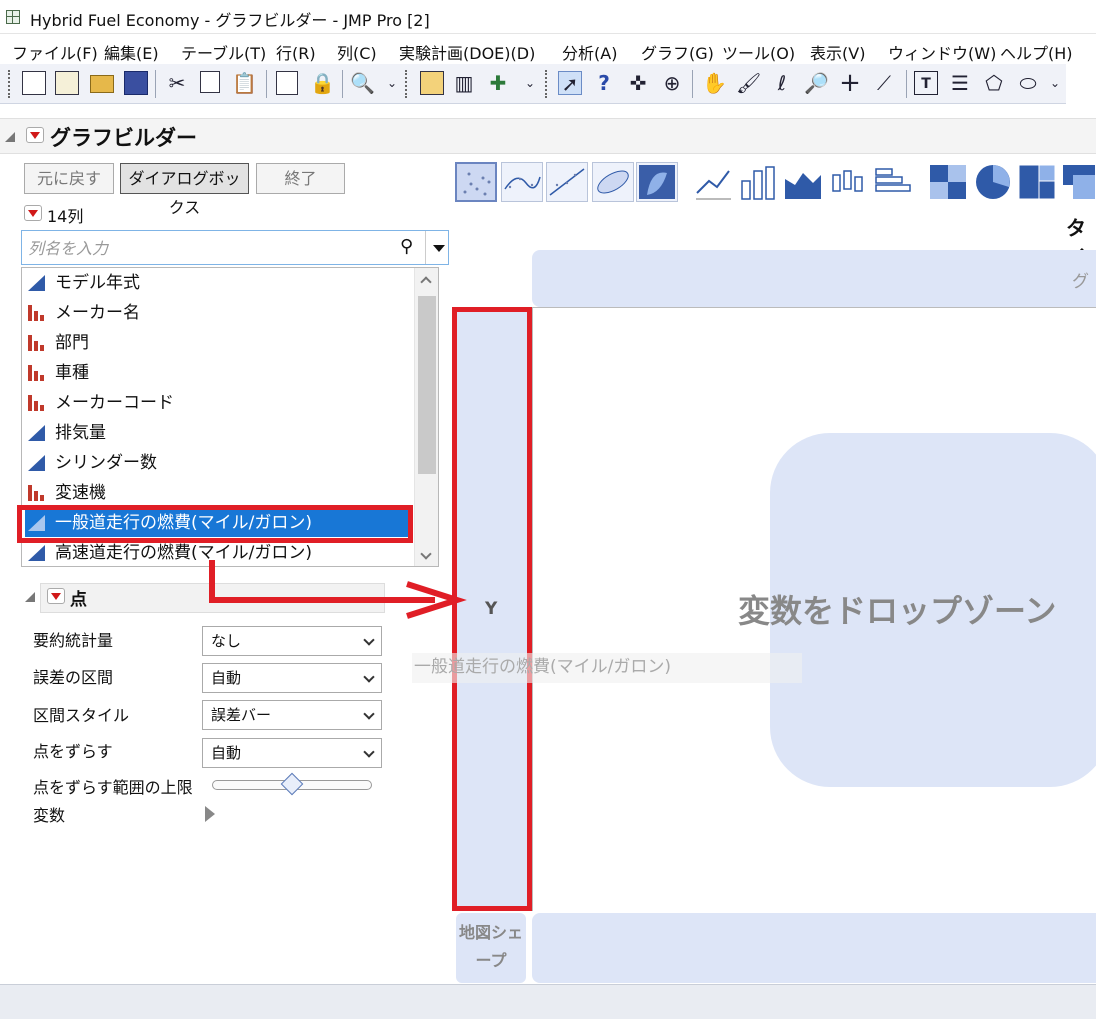  What do you see at coordinates (847, 182) in the screenshot?
I see `box-plot-graph-icon` at bounding box center [847, 182].